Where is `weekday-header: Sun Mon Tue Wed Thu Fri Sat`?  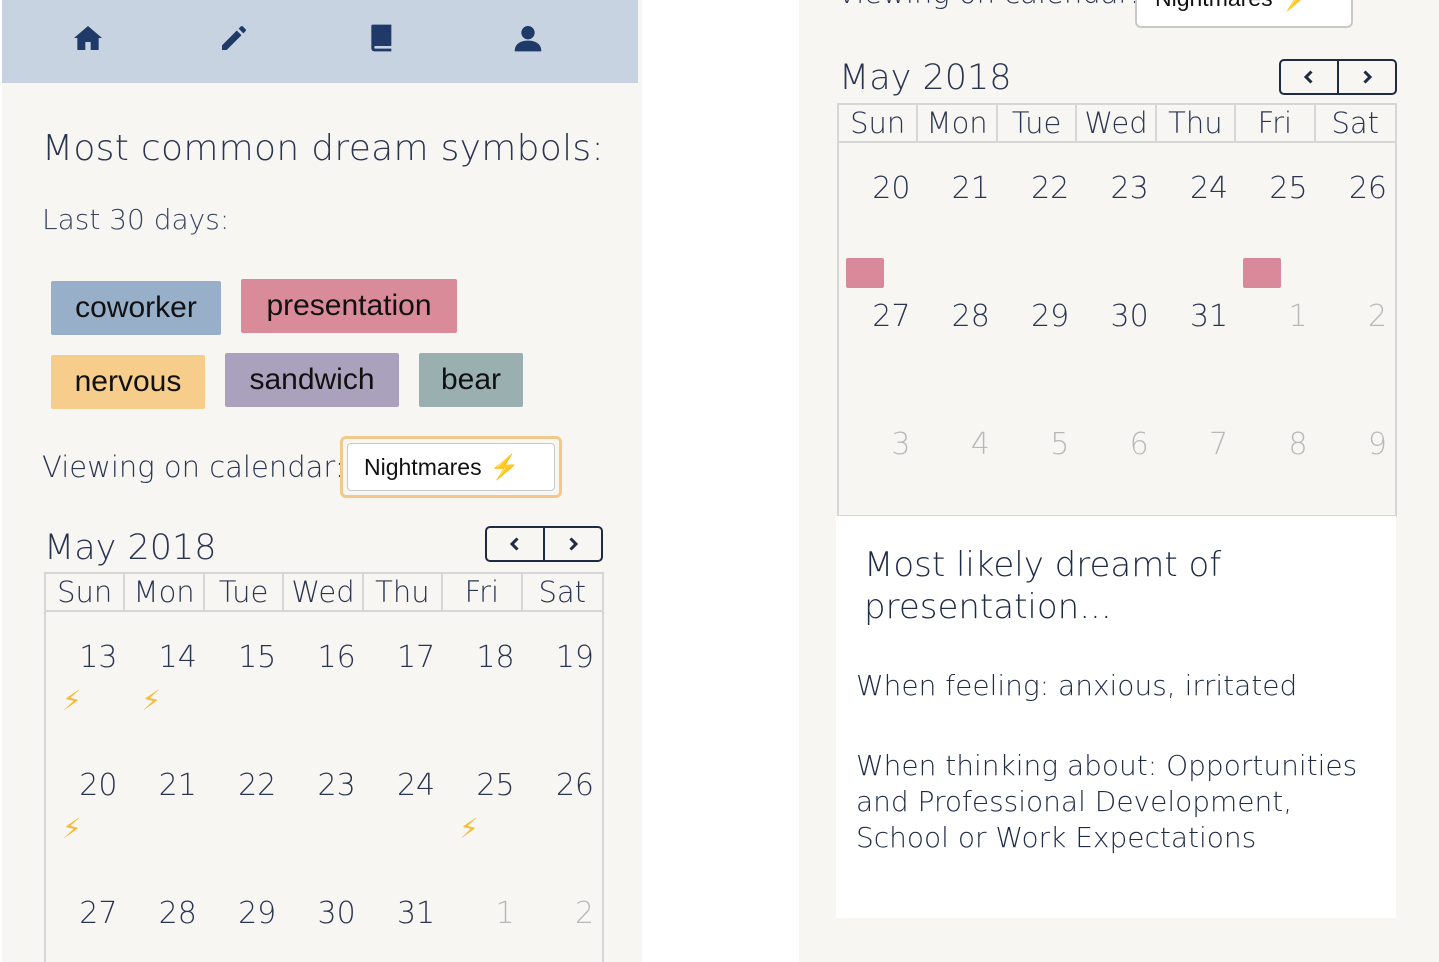 weekday-header: Sun Mon Tue Wed Thu Fri Sat is located at coordinates (1117, 124).